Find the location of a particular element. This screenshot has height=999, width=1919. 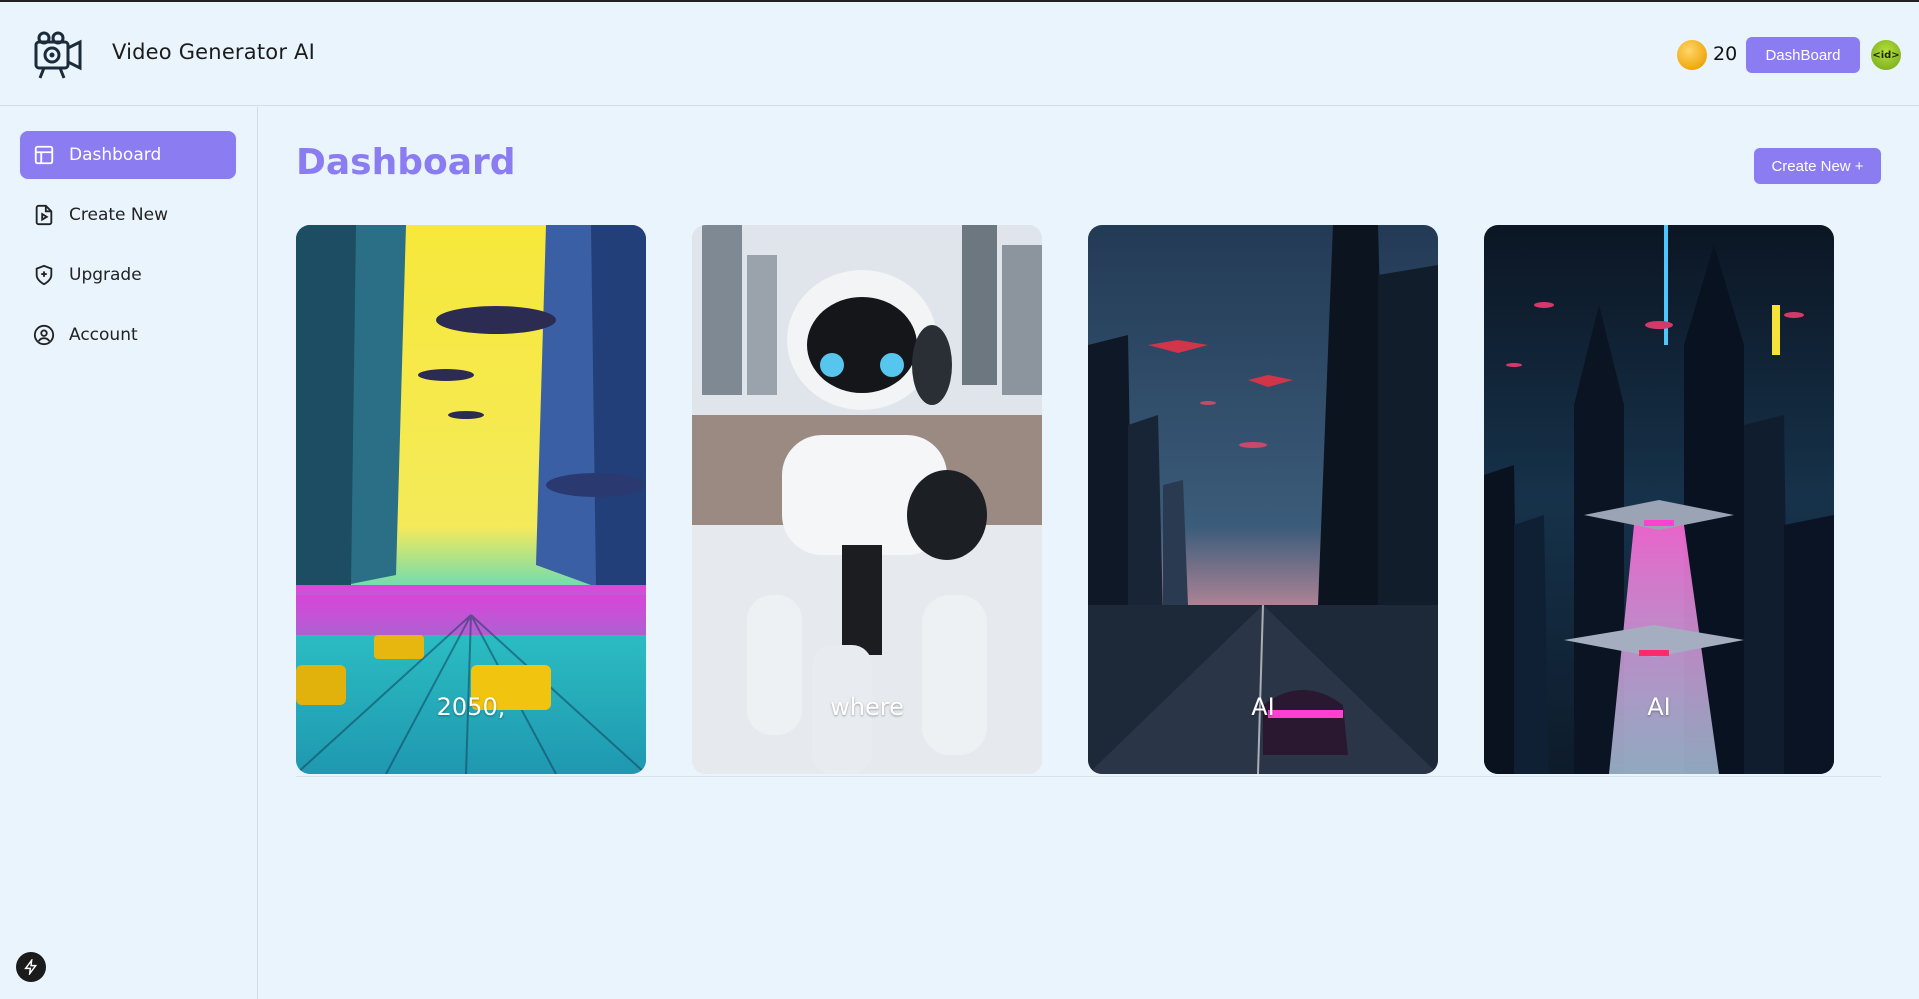

sidebar-item-label: Upgrade is located at coordinates (105, 275).